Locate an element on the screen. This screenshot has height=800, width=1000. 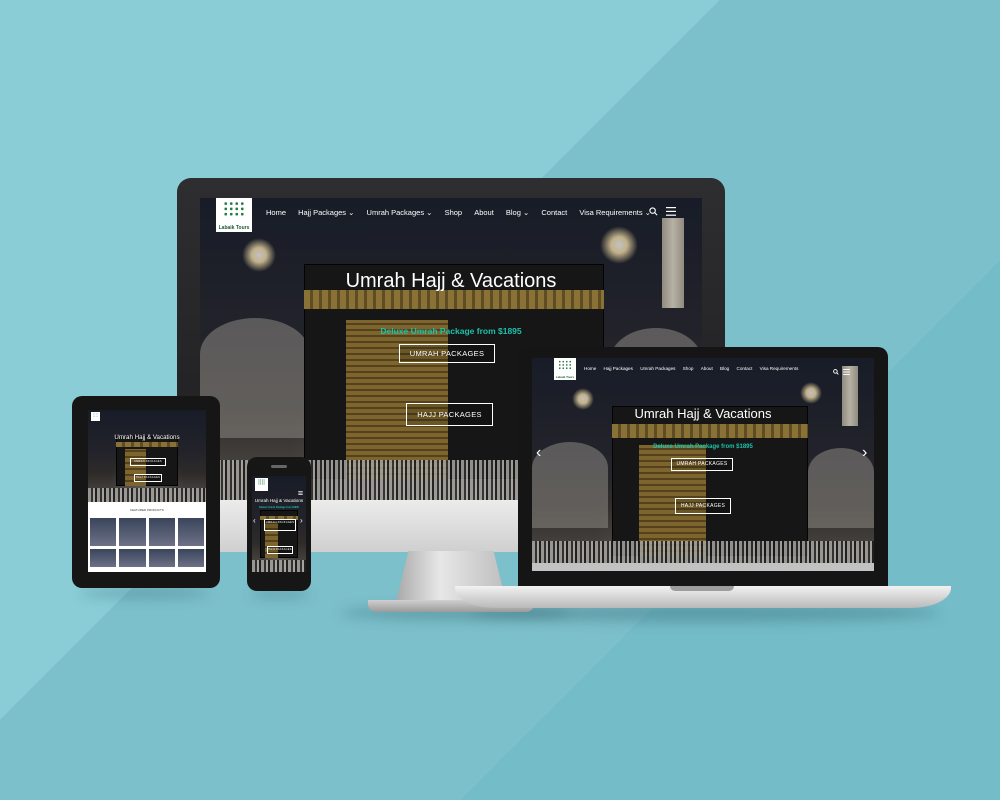
nav-blog-label: Blog is located at coordinates (513, 212).